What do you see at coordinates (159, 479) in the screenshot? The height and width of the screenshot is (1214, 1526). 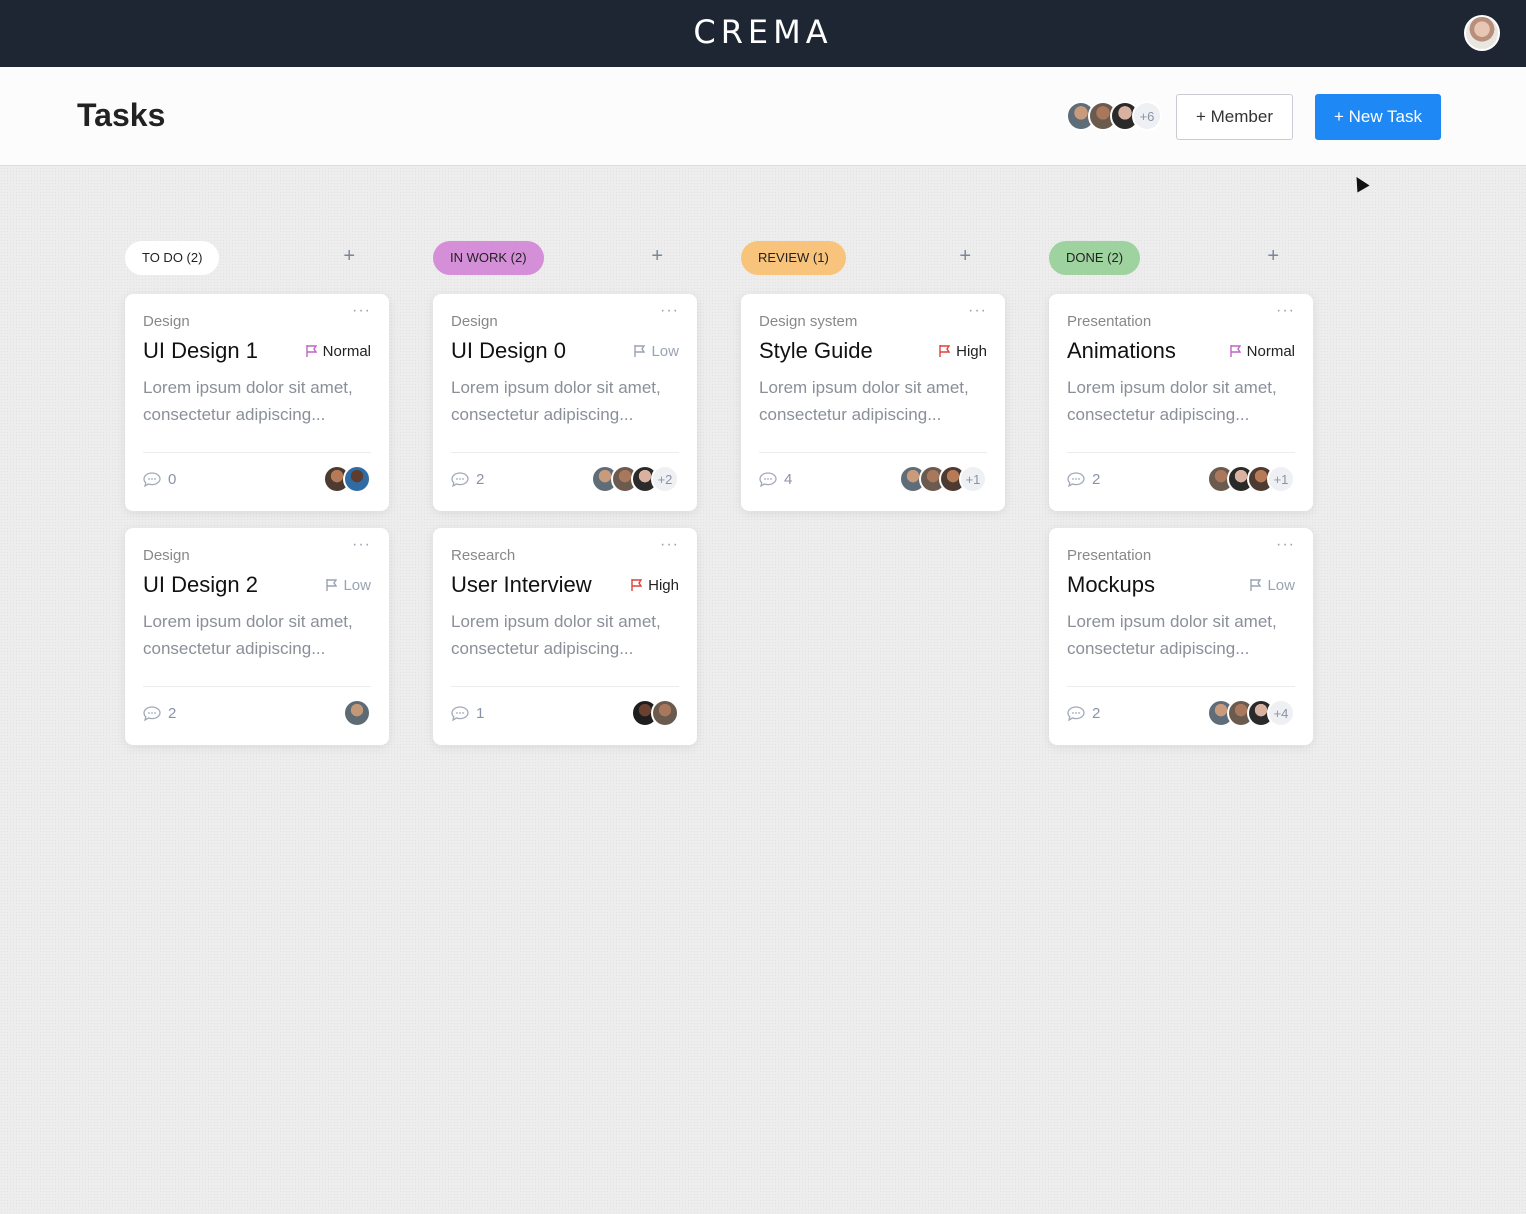 I see `comment-count: 0` at bounding box center [159, 479].